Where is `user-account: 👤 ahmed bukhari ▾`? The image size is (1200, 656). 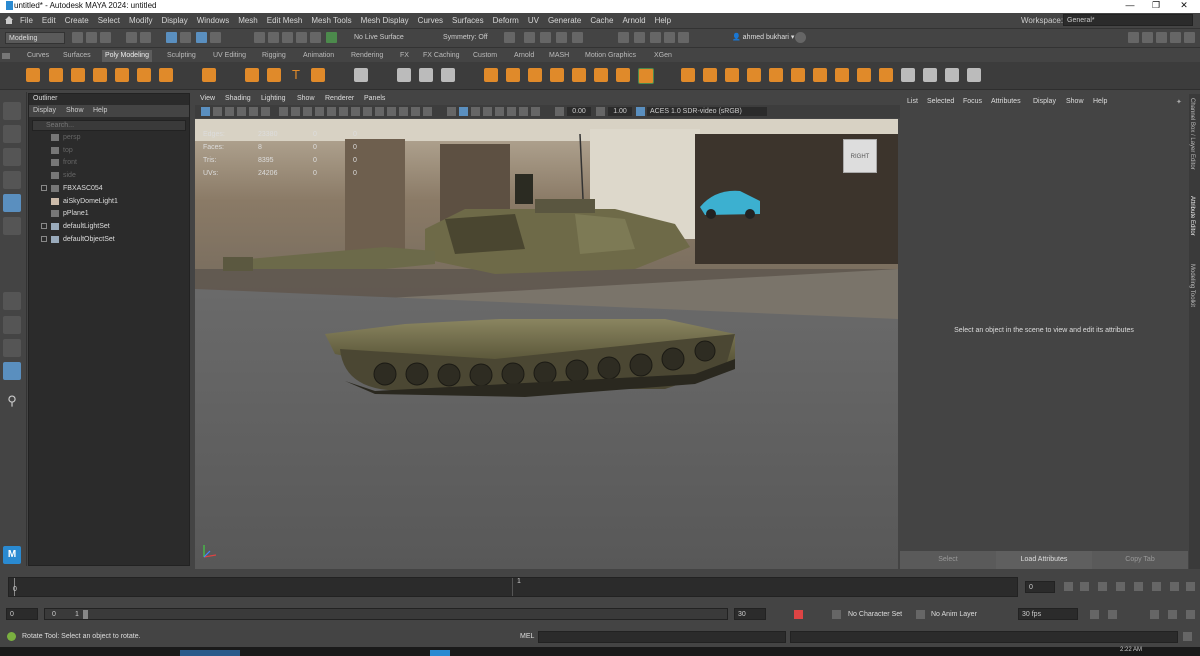
user-account: 👤 ahmed bukhari ▾ is located at coordinates (763, 37).